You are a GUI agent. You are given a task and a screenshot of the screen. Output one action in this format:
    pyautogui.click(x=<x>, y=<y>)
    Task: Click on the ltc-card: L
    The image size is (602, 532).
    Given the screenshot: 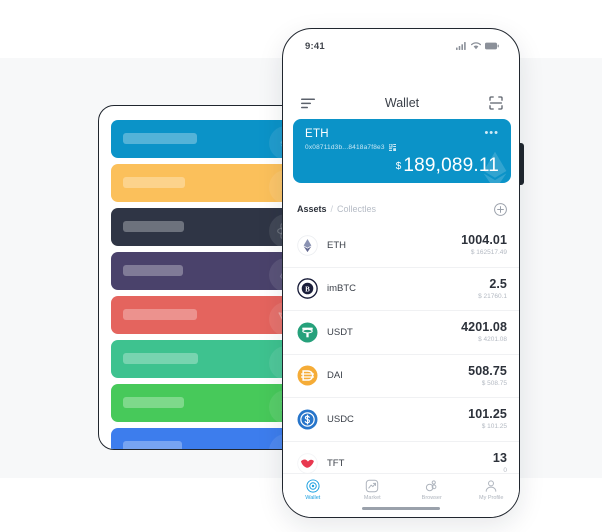 What is the action you would take?
    pyautogui.click(x=204, y=438)
    